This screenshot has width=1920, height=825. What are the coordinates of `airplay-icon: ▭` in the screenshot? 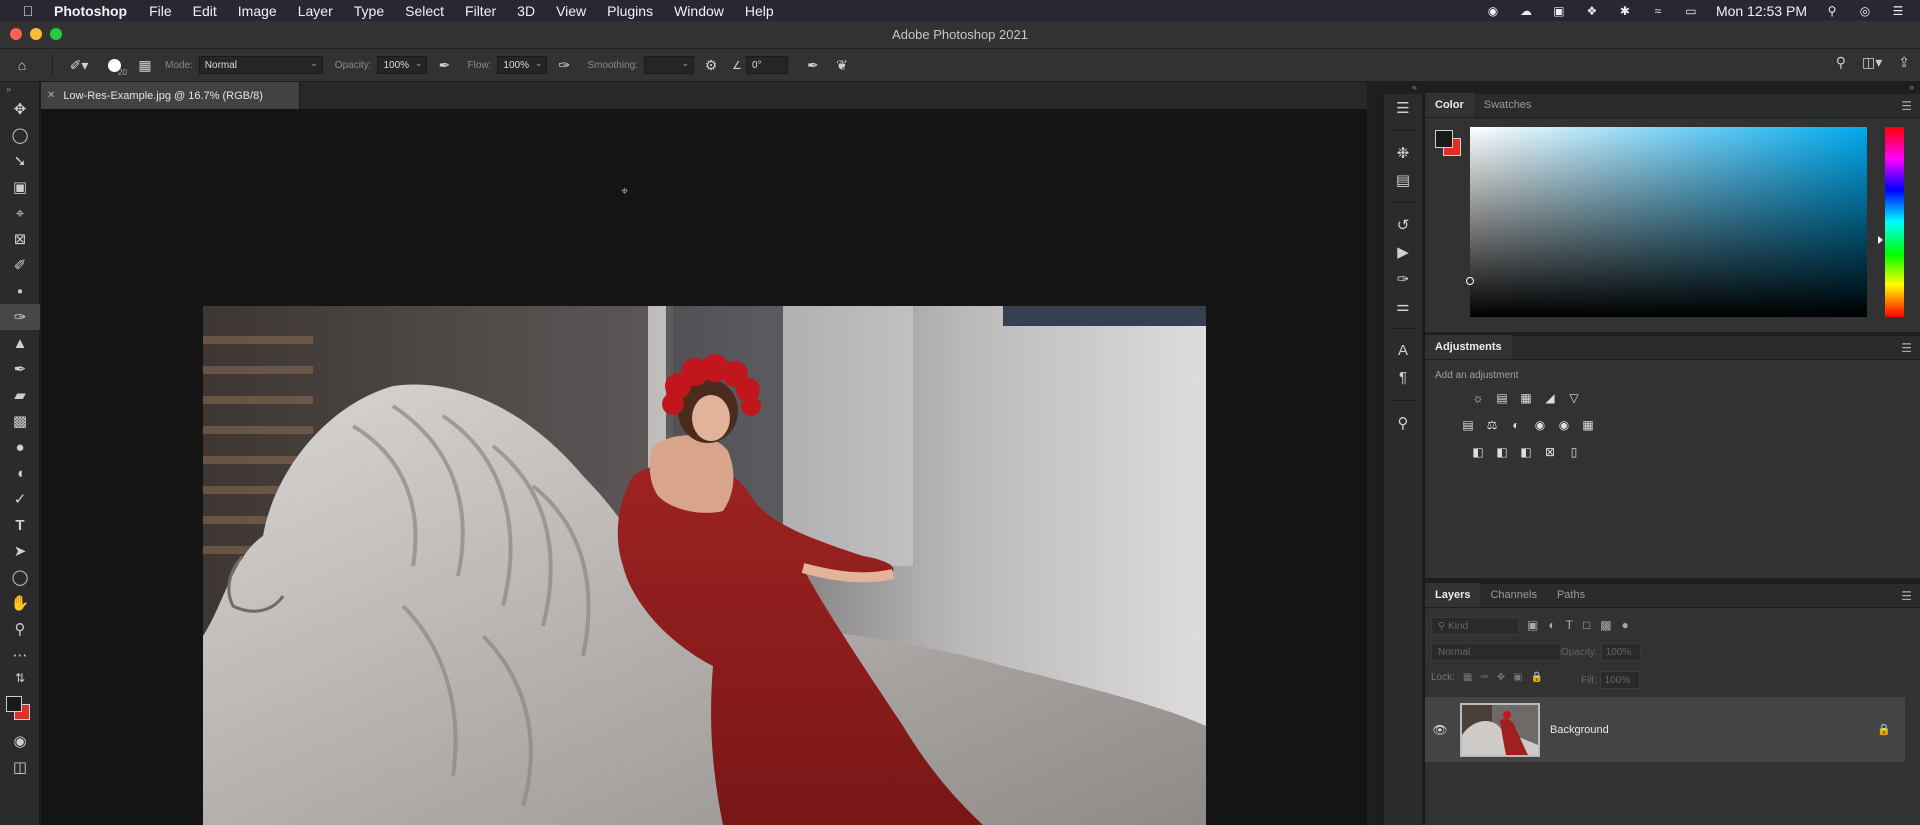 It's located at (1691, 11).